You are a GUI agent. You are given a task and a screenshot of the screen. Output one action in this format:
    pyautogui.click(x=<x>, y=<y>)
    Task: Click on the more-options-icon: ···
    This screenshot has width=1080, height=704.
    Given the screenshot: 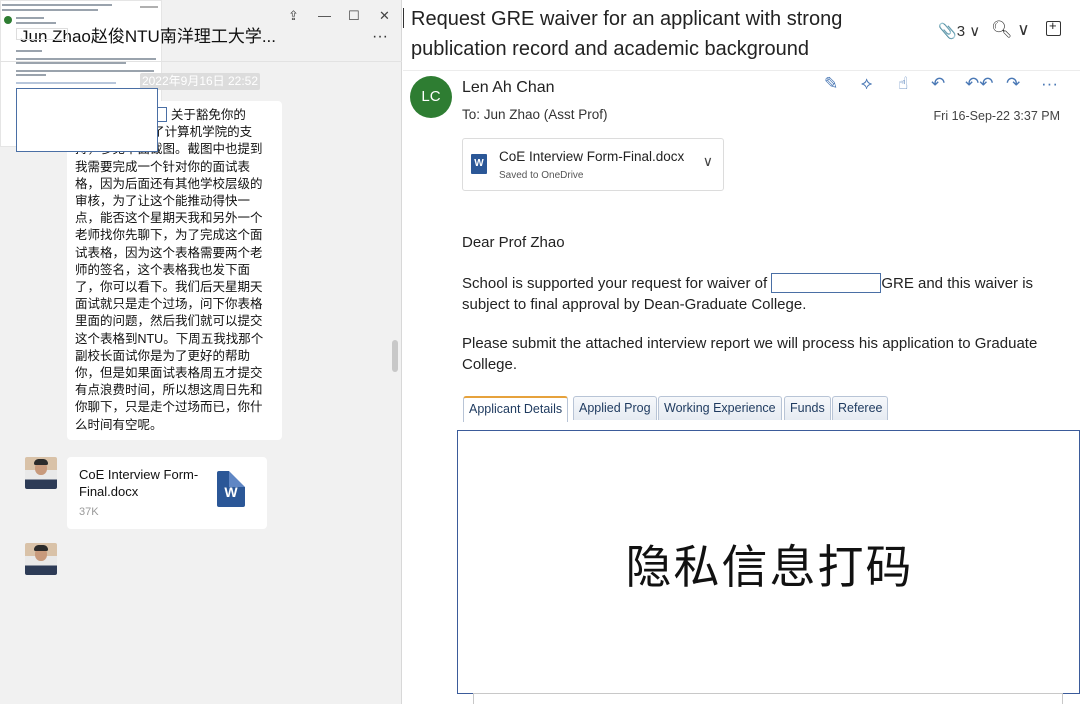 What is the action you would take?
    pyautogui.click(x=380, y=37)
    